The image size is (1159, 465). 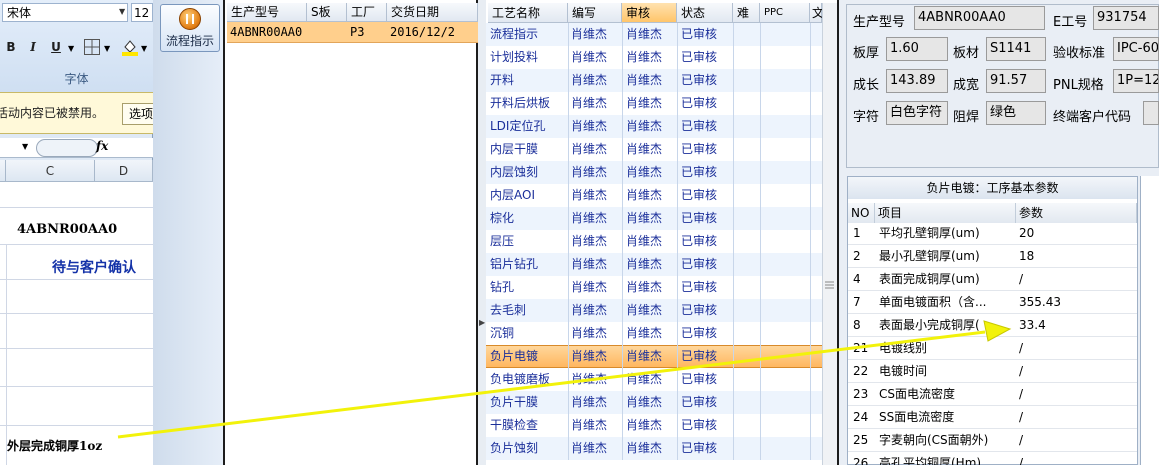 What do you see at coordinates (917, 49) in the screenshot?
I see `thickness-field: 1.60` at bounding box center [917, 49].